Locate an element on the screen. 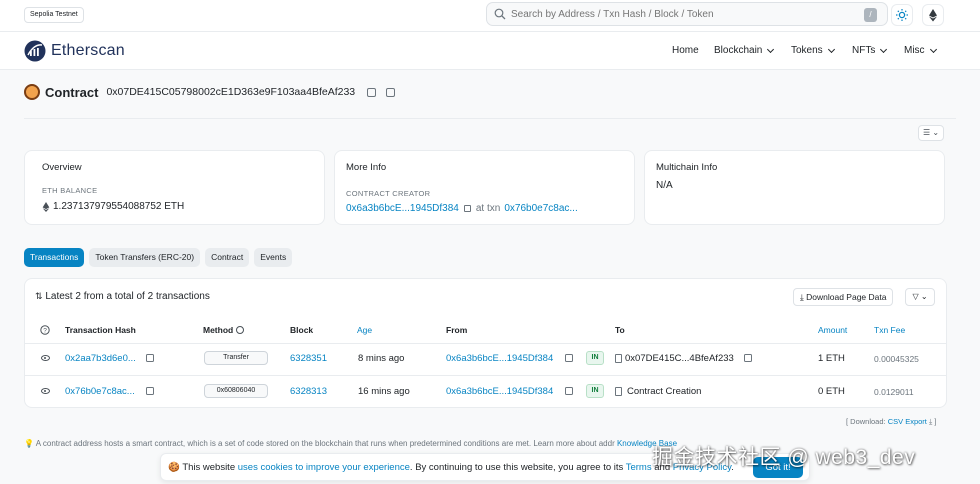  cookie-text-1: This website is located at coordinates (209, 467).